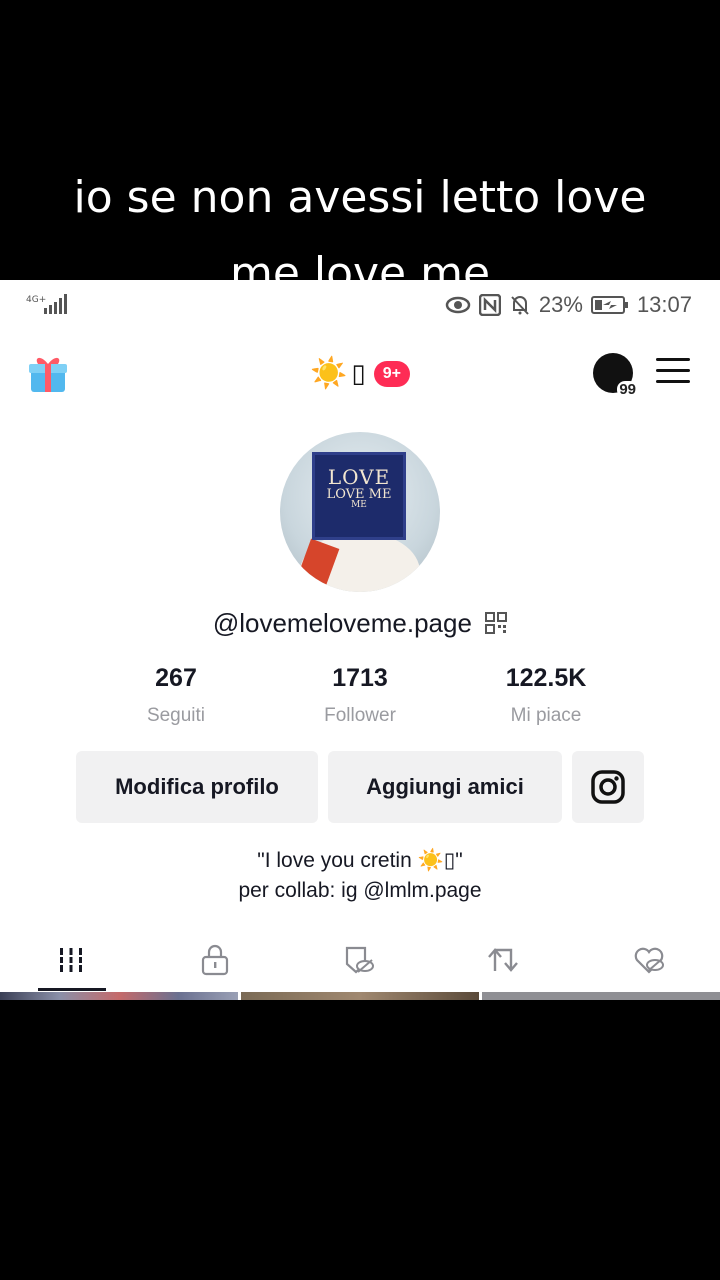 This screenshot has width=720, height=1280. I want to click on creator-count: 99, so click(627, 389).